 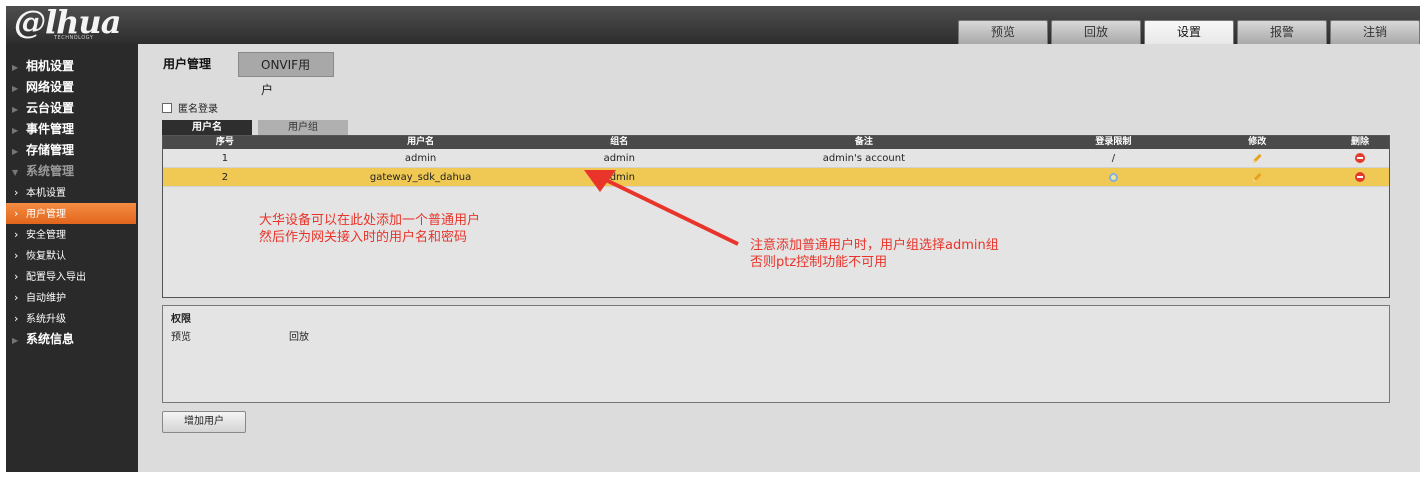 I want to click on sidebar-sub-user-mgmt: › 用户管理, so click(x=71, y=213).